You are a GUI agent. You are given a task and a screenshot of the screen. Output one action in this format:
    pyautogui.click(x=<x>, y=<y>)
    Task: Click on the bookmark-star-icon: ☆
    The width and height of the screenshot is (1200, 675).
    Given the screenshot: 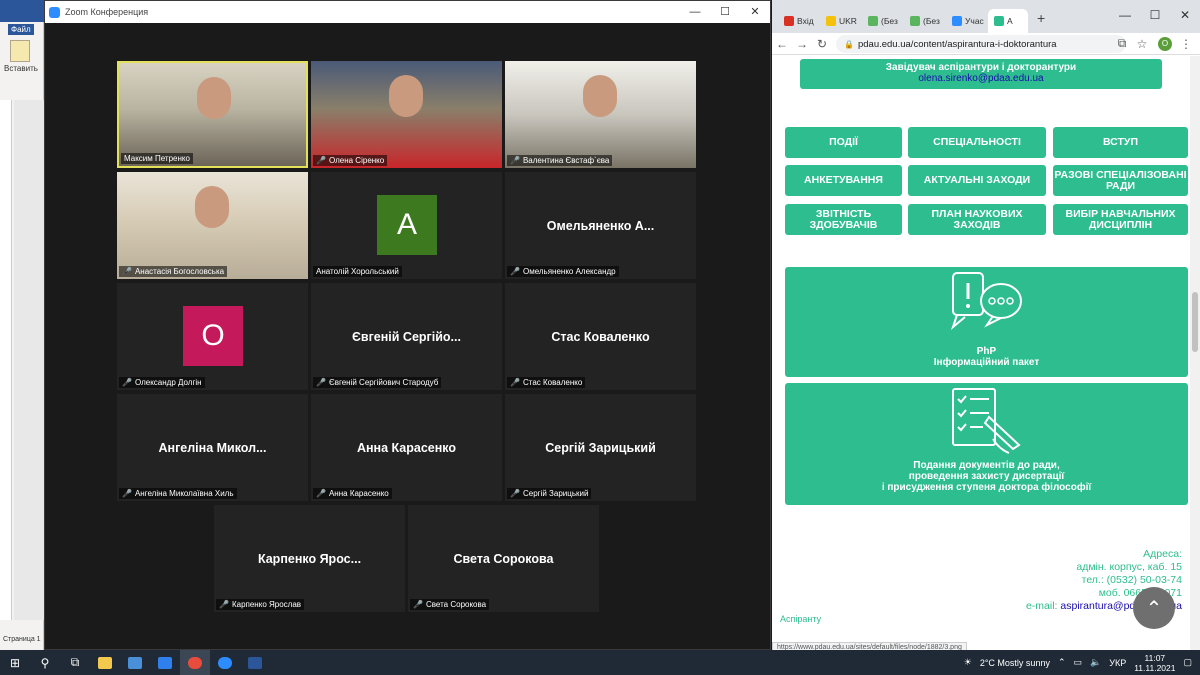 What is the action you would take?
    pyautogui.click(x=1142, y=44)
    